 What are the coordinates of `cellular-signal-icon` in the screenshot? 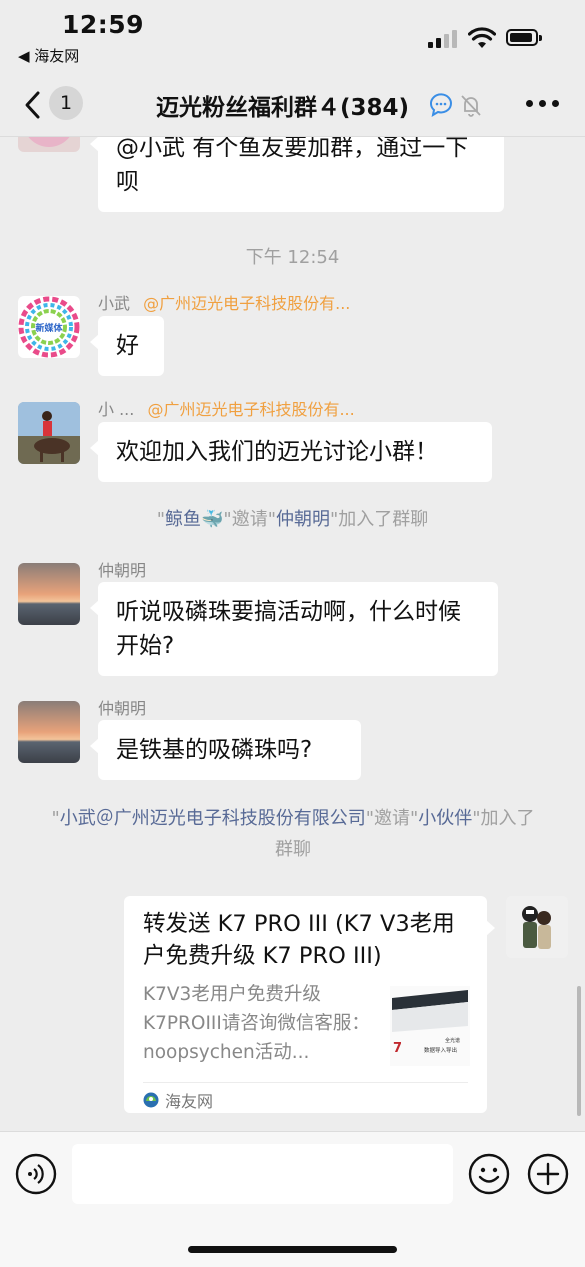 It's located at (443, 39).